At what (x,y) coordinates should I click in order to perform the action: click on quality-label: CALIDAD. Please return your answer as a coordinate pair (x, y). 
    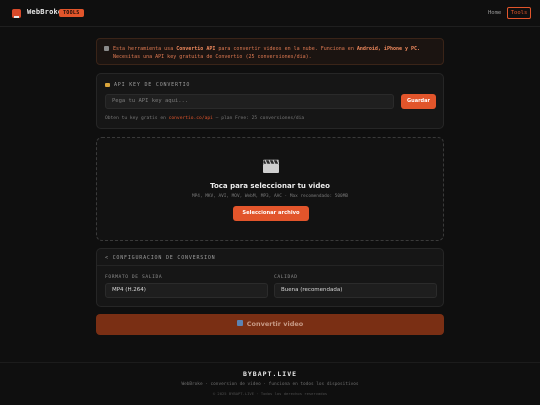
    Looking at the image, I should click on (286, 277).